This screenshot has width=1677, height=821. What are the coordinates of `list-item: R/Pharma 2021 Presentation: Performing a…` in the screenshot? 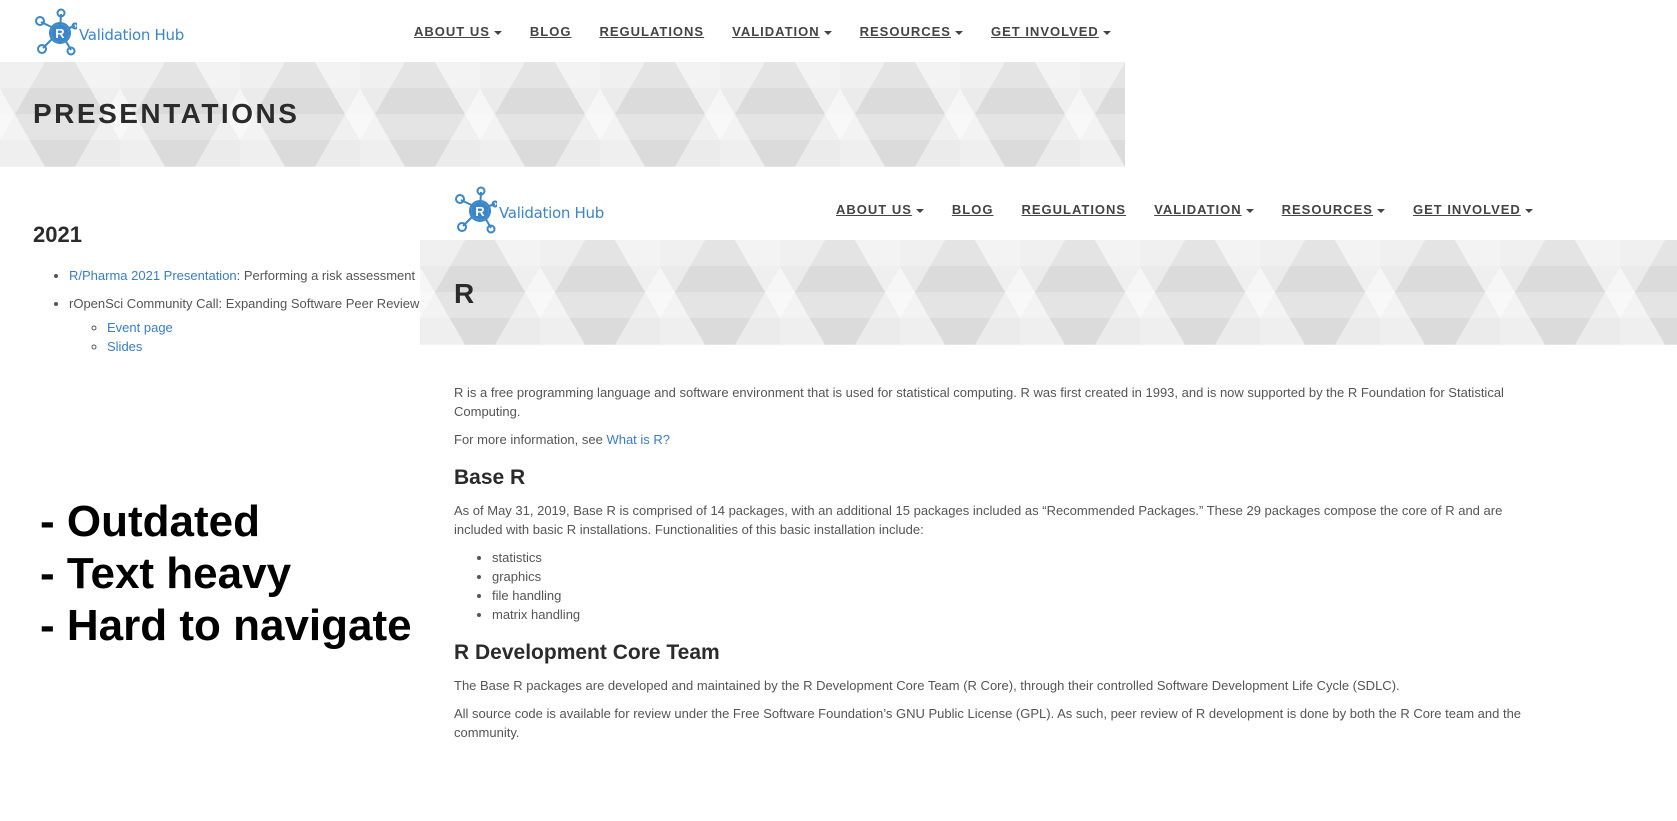 It's located at (246, 276).